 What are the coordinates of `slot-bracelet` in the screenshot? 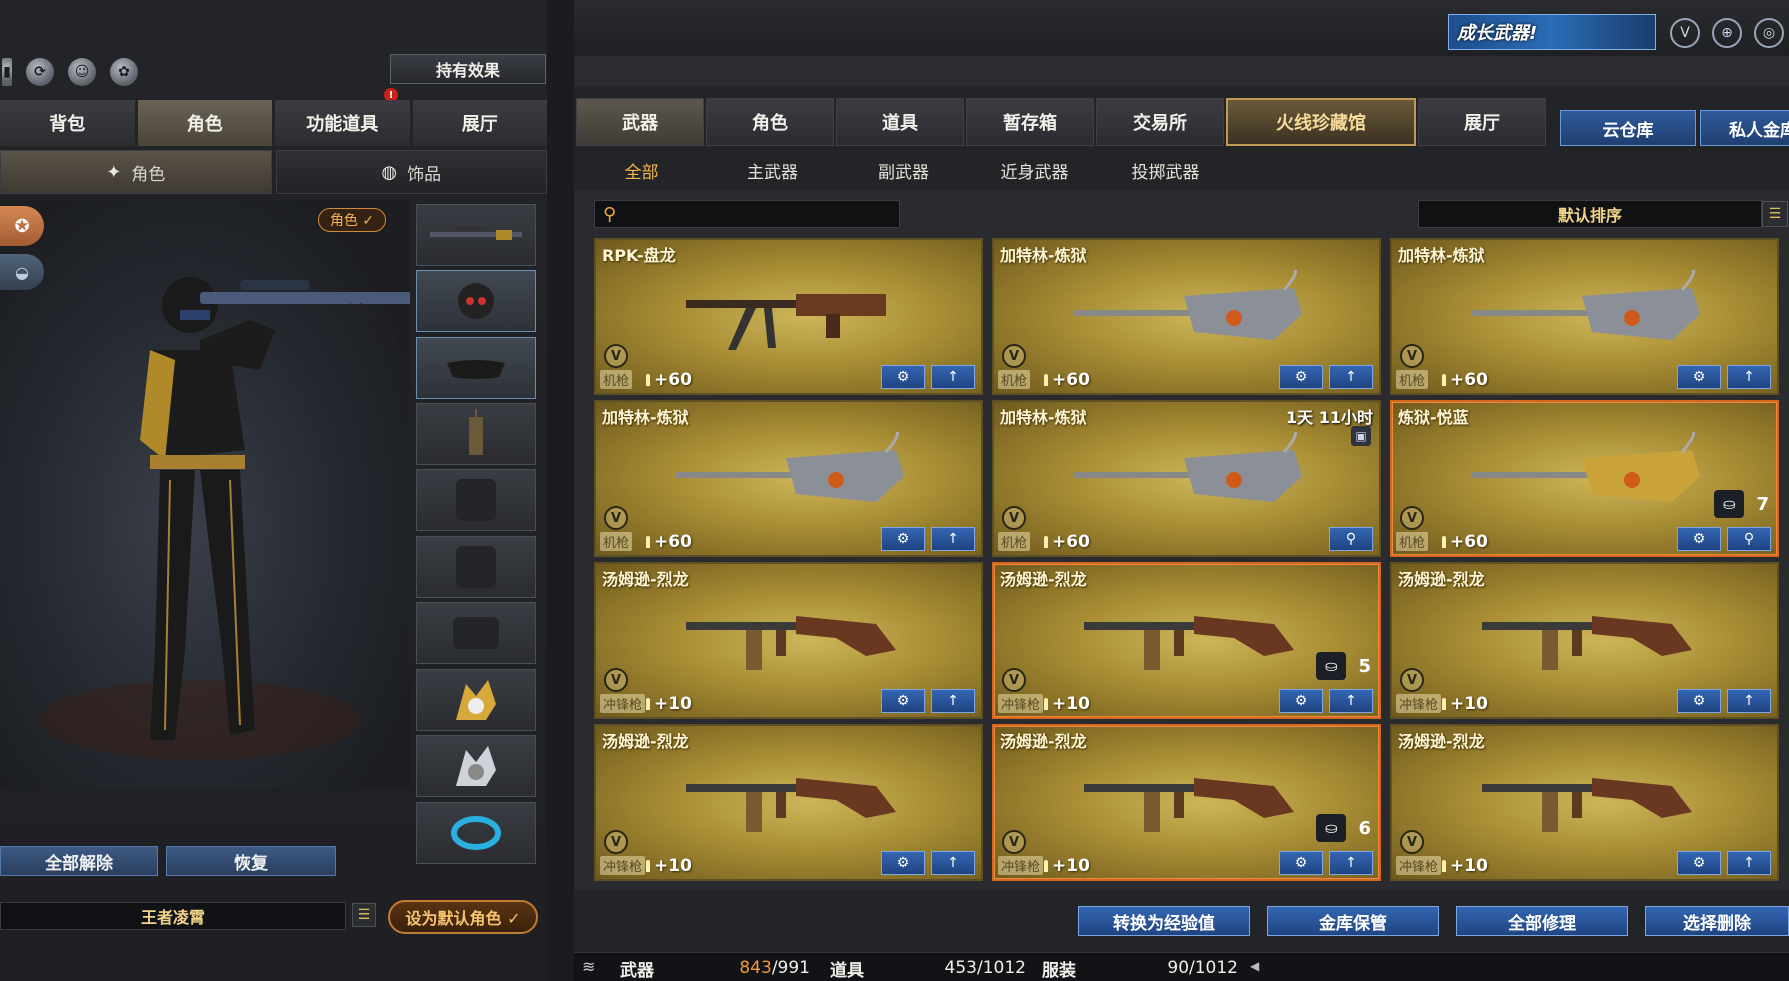 It's located at (476, 833).